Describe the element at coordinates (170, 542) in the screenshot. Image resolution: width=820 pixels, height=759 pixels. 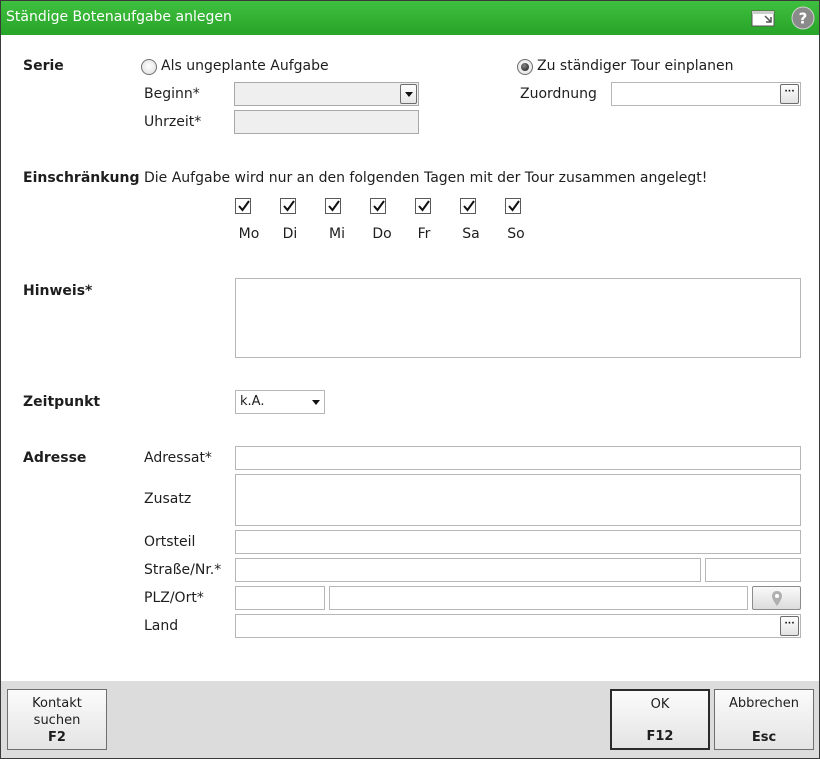
I see `ortsteil-label: Ortsteil` at that location.